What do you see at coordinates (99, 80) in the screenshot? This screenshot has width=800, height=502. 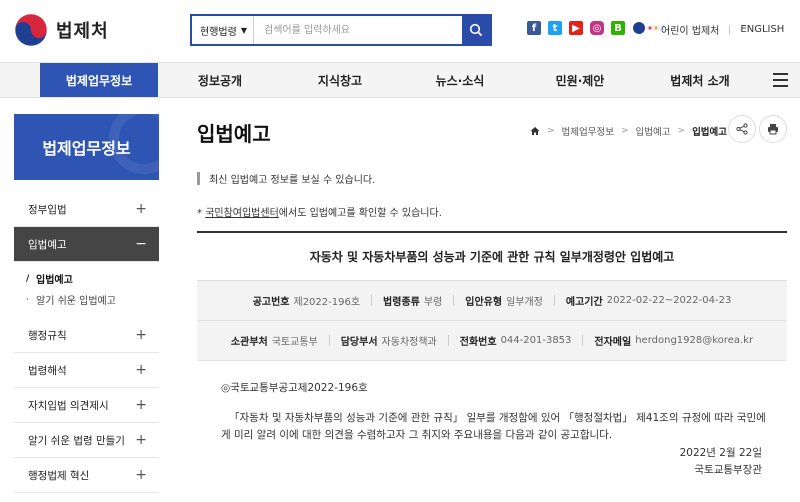 I see `gnb-item-law-work-info: 법제업무정보` at bounding box center [99, 80].